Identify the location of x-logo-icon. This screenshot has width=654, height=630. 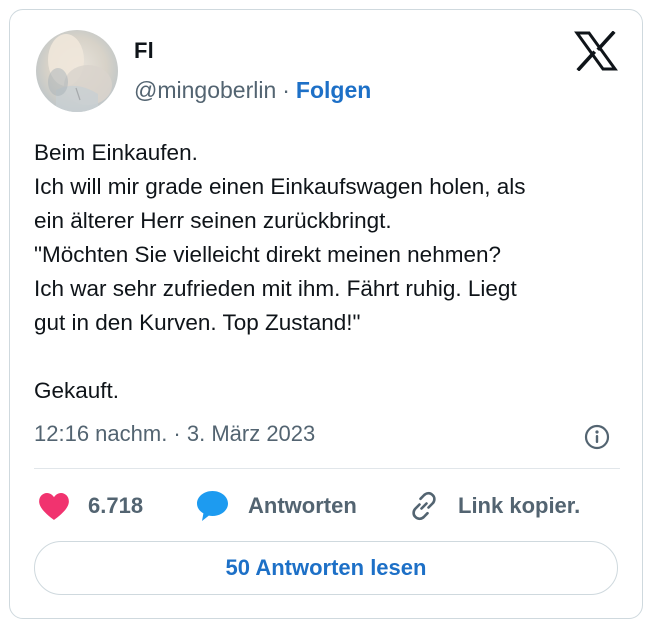
(596, 51).